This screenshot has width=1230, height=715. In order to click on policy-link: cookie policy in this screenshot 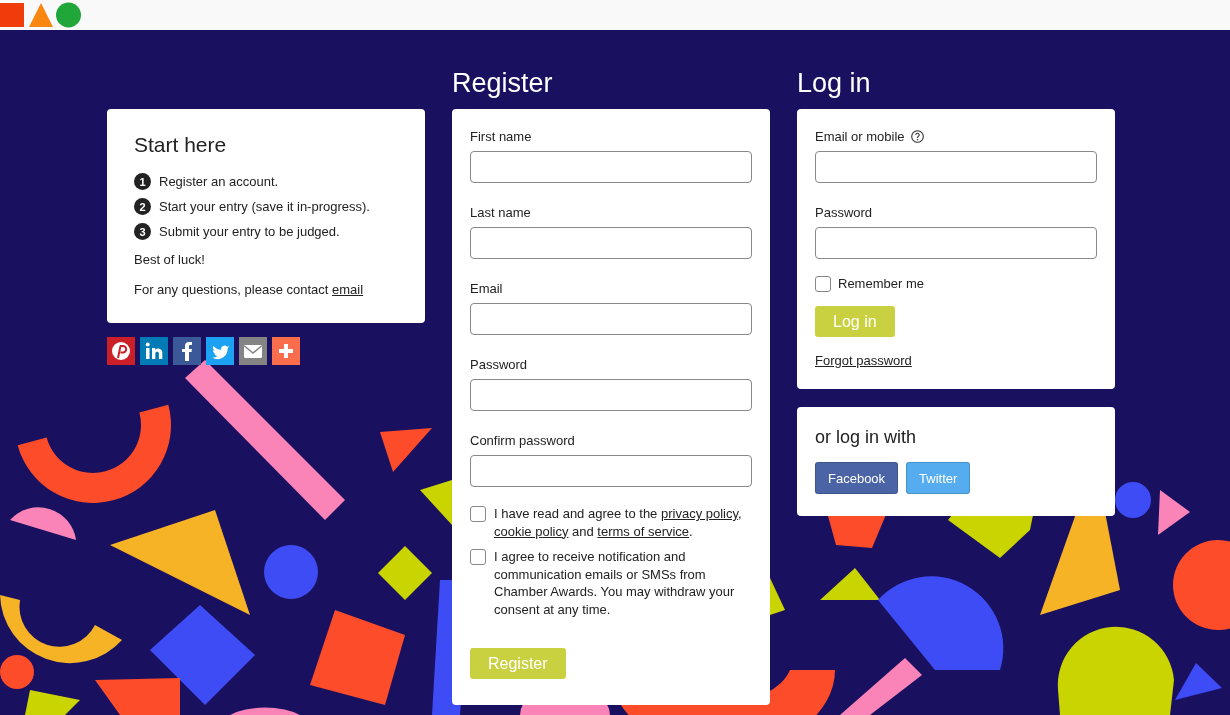, I will do `click(531, 531)`.